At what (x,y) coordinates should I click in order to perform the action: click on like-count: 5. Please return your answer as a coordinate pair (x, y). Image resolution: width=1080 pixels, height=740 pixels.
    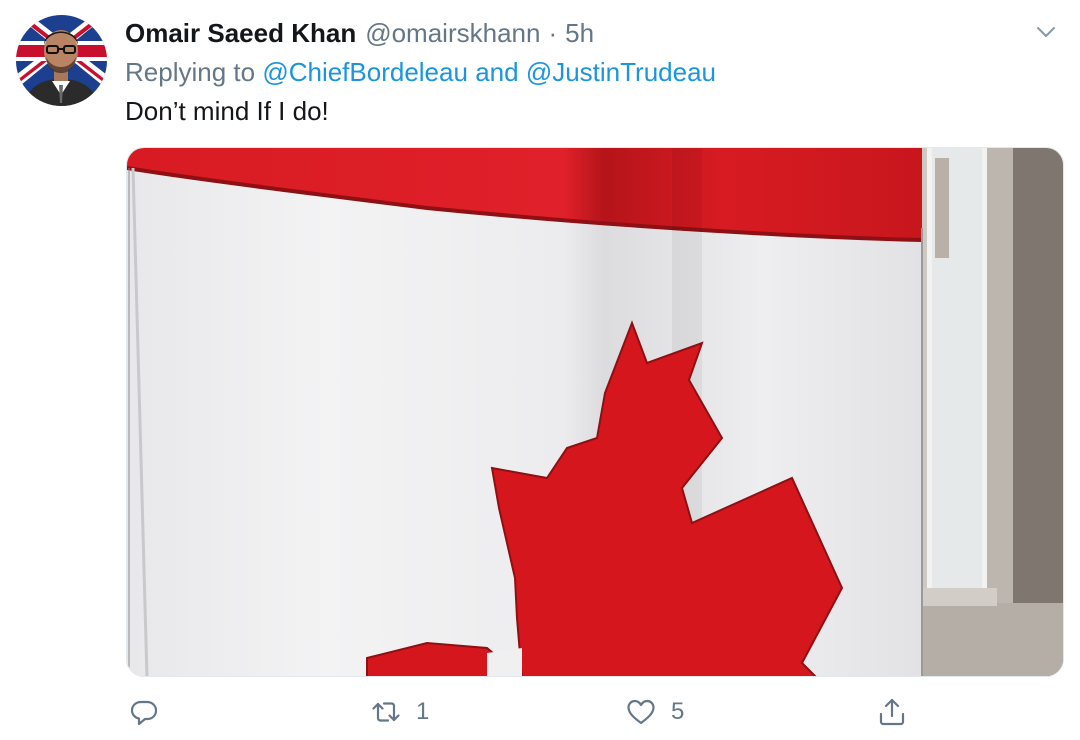
    Looking at the image, I should click on (678, 711).